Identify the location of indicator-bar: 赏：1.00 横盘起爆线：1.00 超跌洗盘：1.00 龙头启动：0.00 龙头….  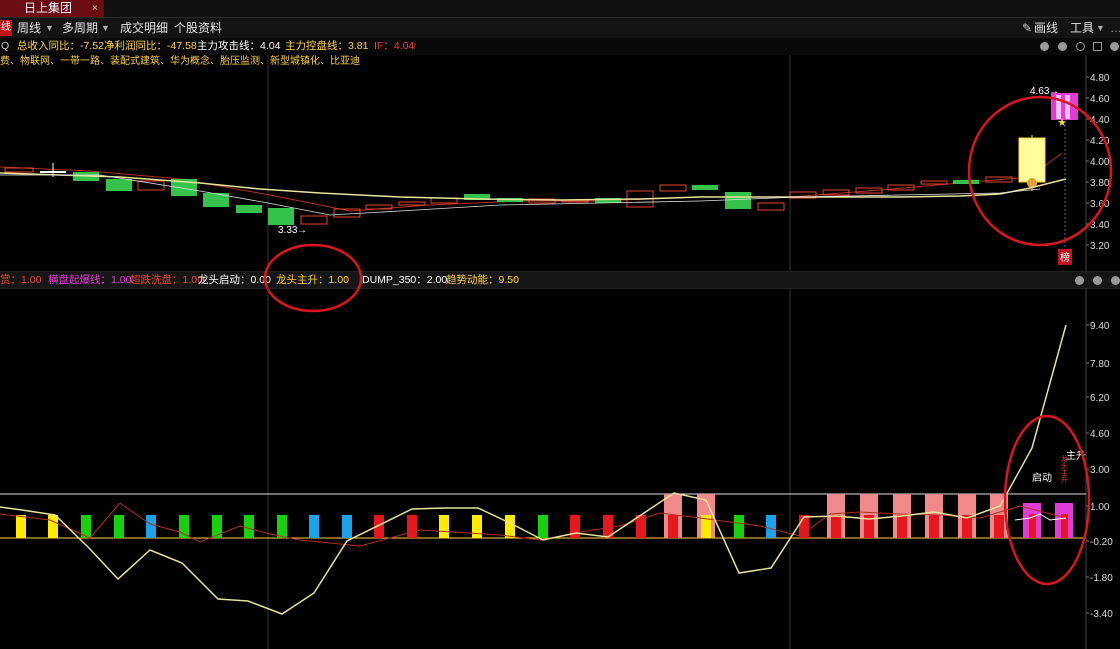
(560, 280).